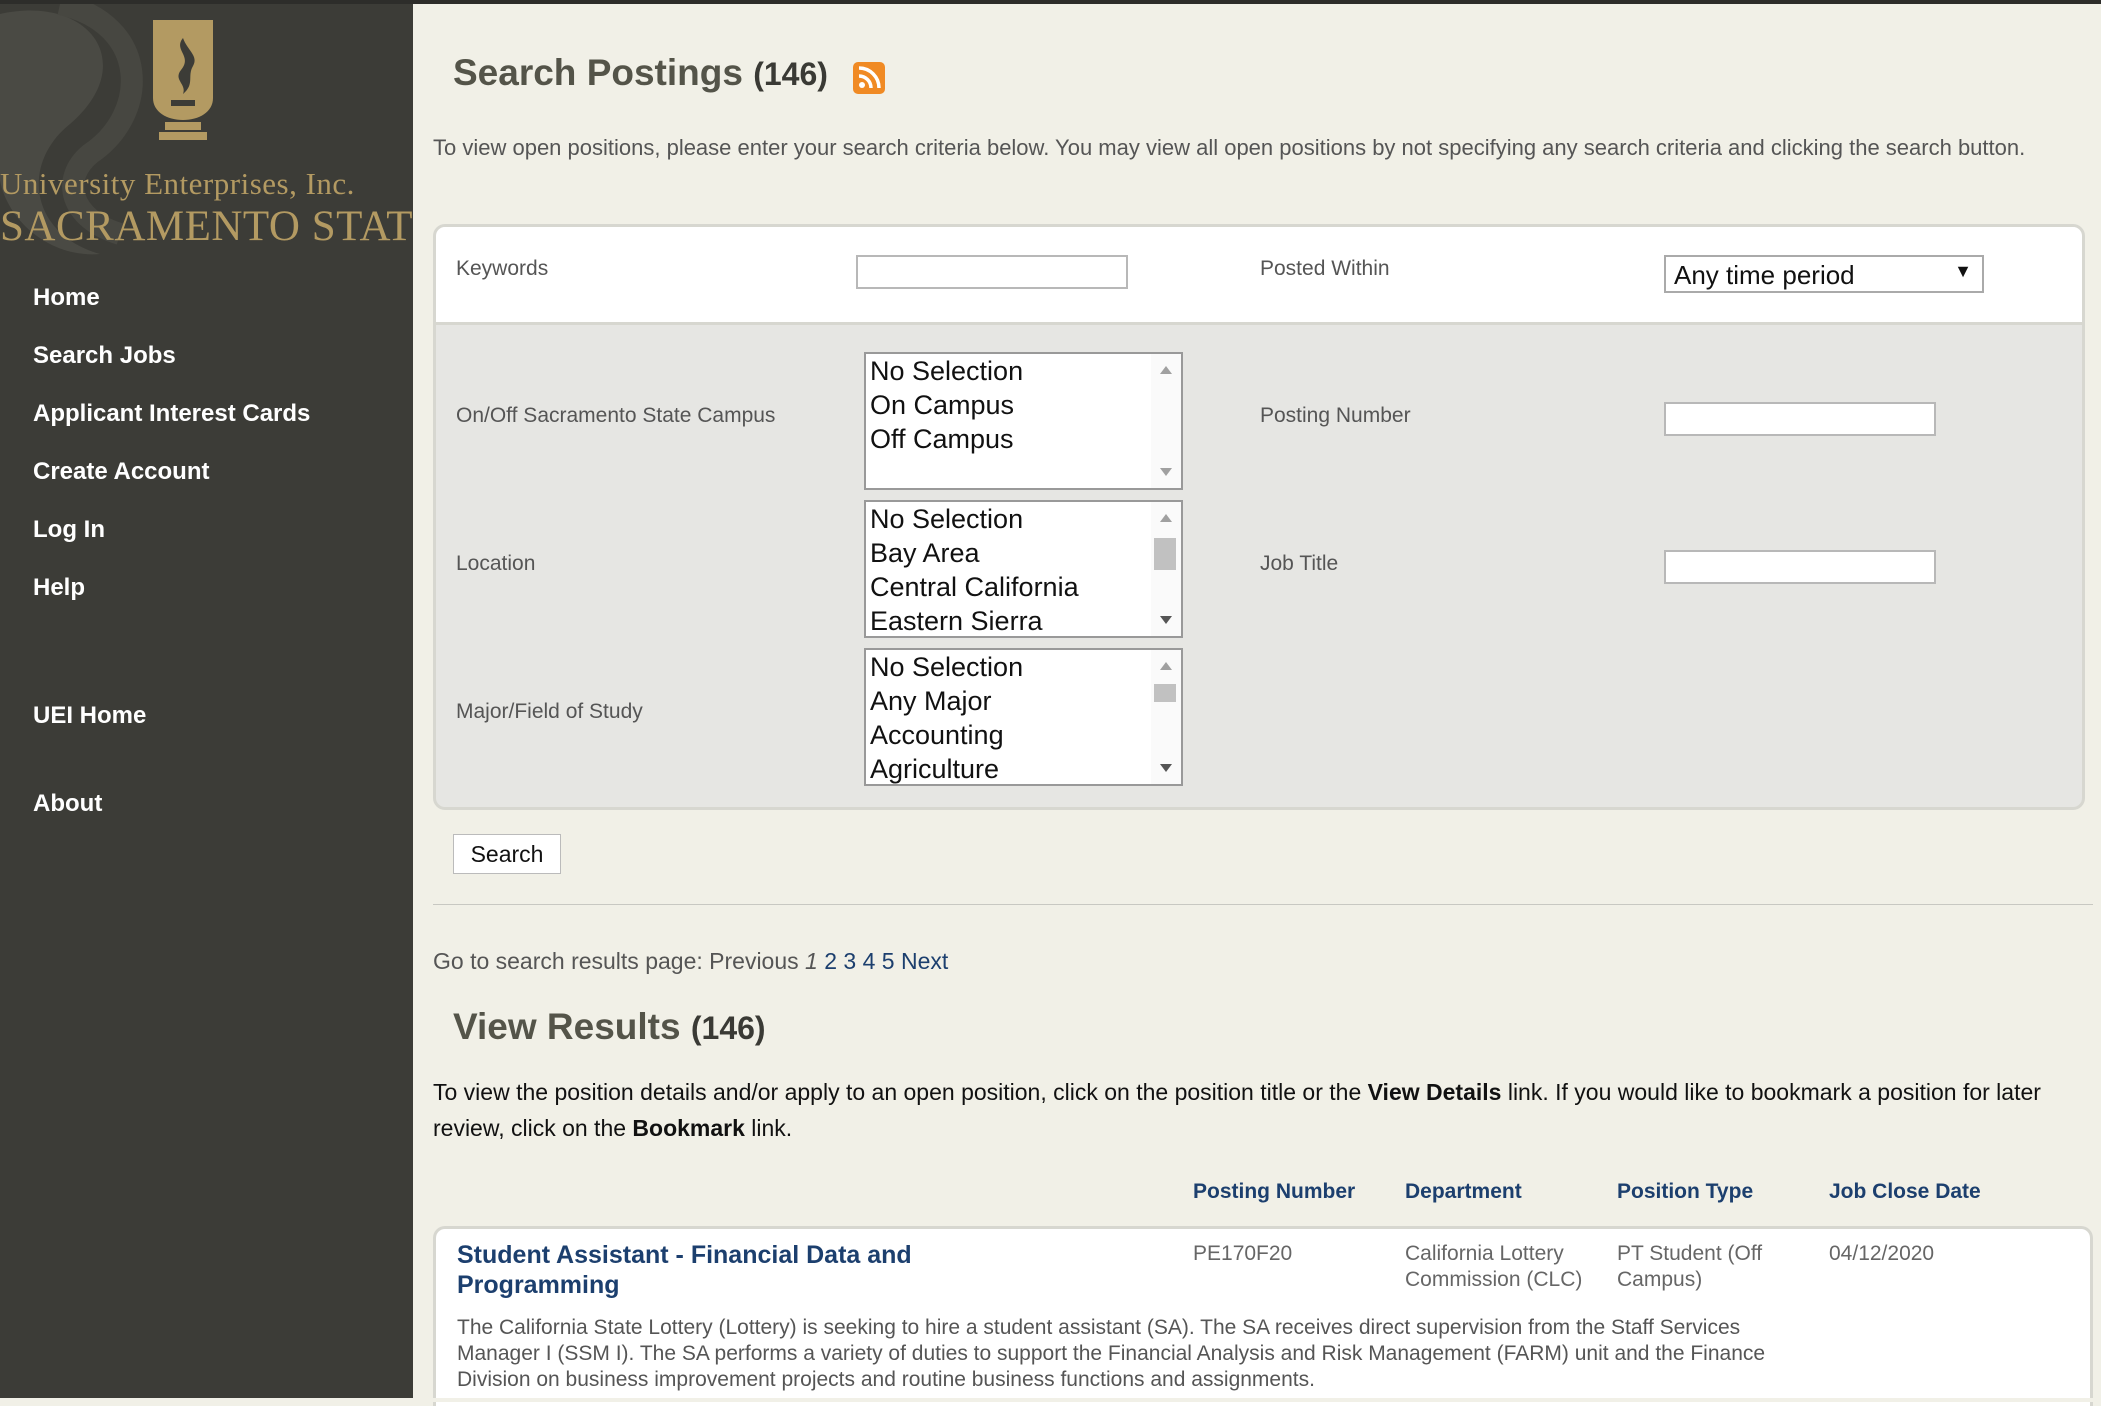 The height and width of the screenshot is (1406, 2101). I want to click on pagination-page-link: 4, so click(869, 961).